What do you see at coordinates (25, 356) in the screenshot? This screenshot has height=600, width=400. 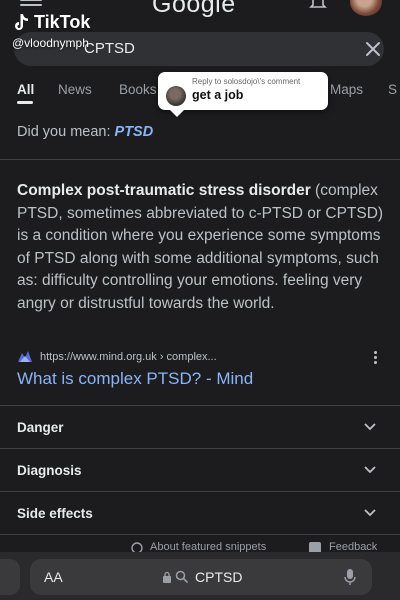 I see `mind-favicon-icon` at bounding box center [25, 356].